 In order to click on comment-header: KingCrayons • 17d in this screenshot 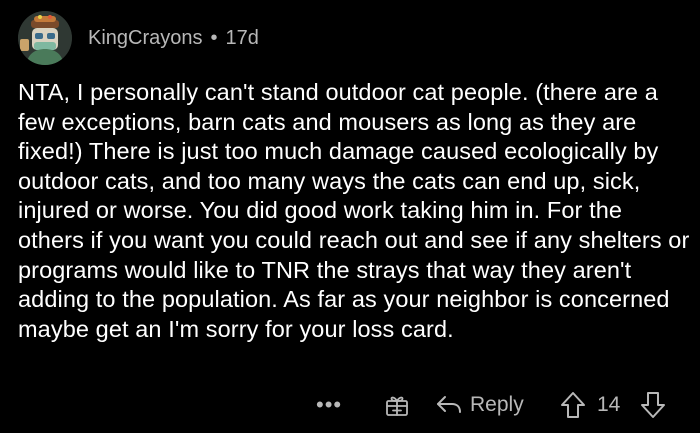, I will do `click(138, 38)`.